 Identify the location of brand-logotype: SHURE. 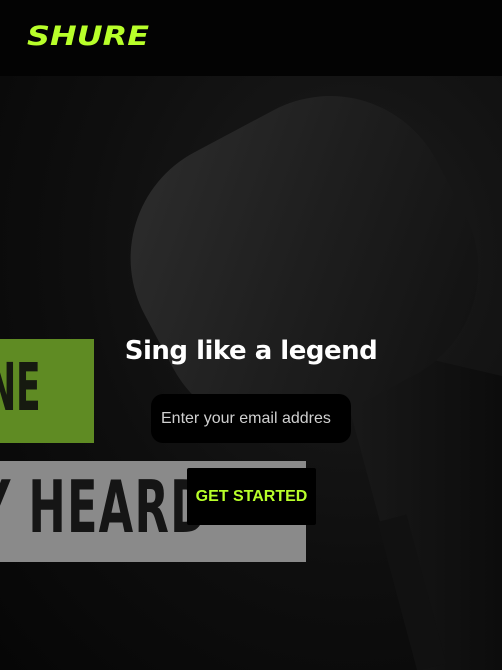
(88, 35).